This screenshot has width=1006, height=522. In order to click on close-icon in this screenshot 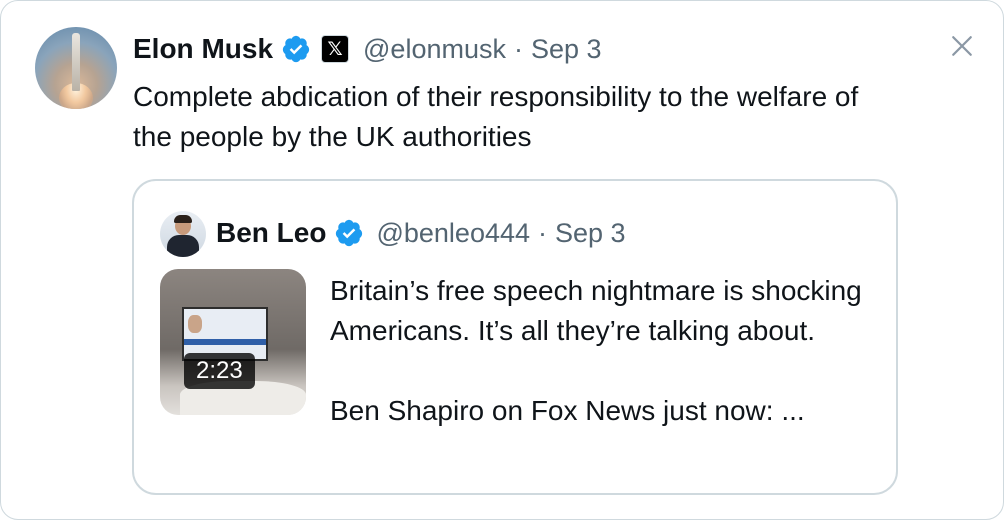, I will do `click(962, 46)`.